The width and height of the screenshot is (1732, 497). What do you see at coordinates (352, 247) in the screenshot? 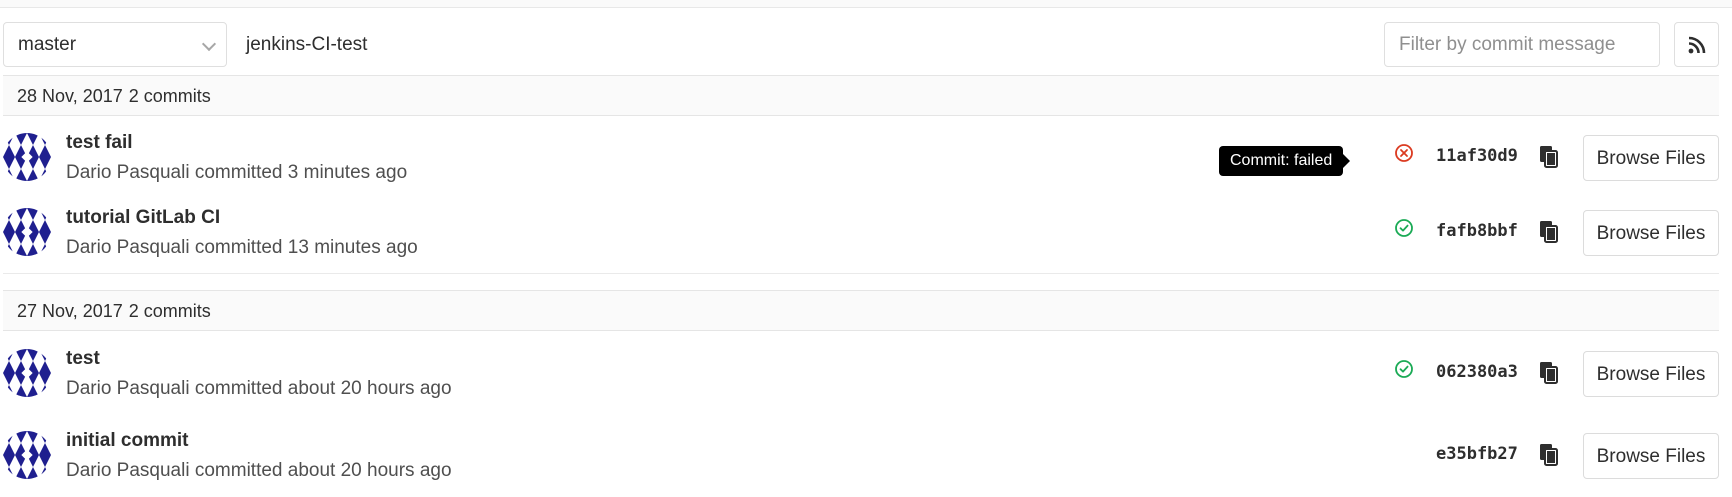
I see `commit-time: 13 minutes ago` at bounding box center [352, 247].